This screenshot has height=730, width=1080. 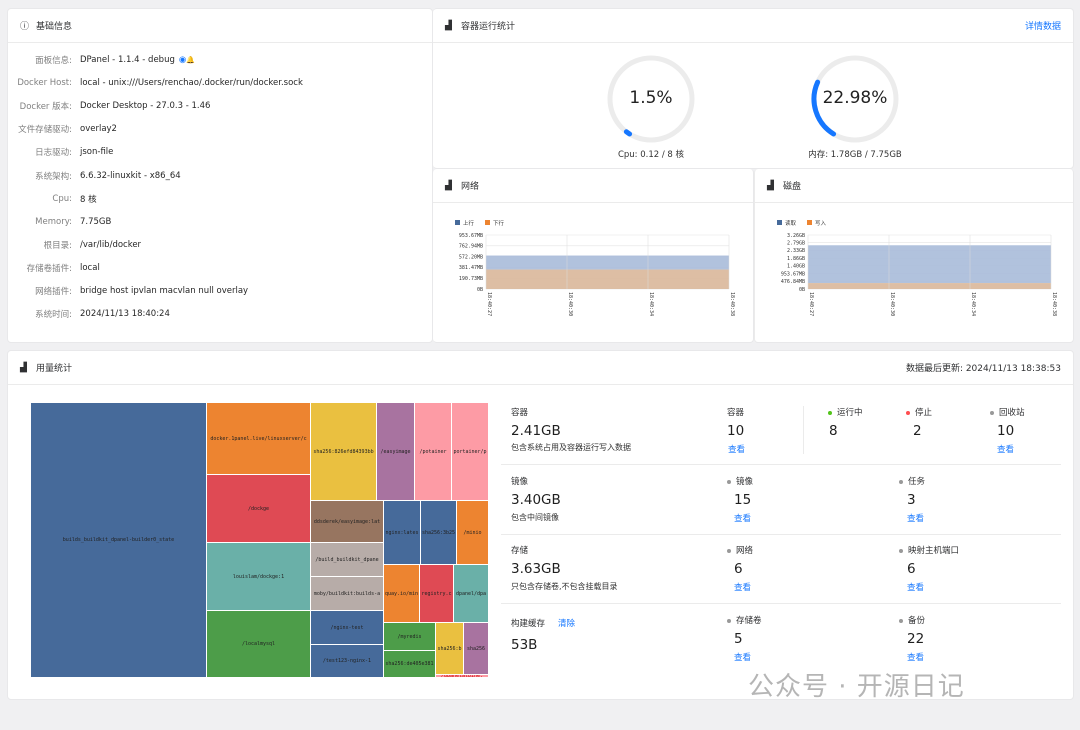 What do you see at coordinates (396, 452) in the screenshot?
I see `treemap-cell: /easyimage` at bounding box center [396, 452].